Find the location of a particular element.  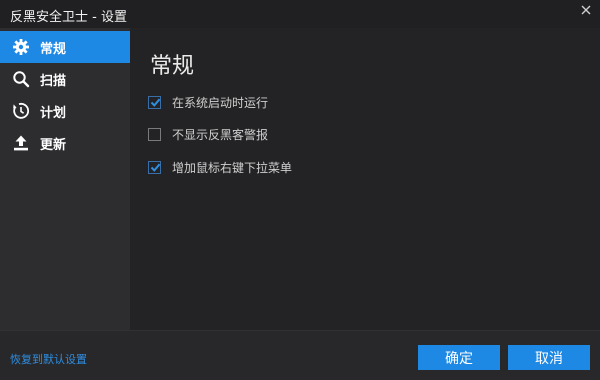

option-label: 不显示反黑客警报 is located at coordinates (220, 134).